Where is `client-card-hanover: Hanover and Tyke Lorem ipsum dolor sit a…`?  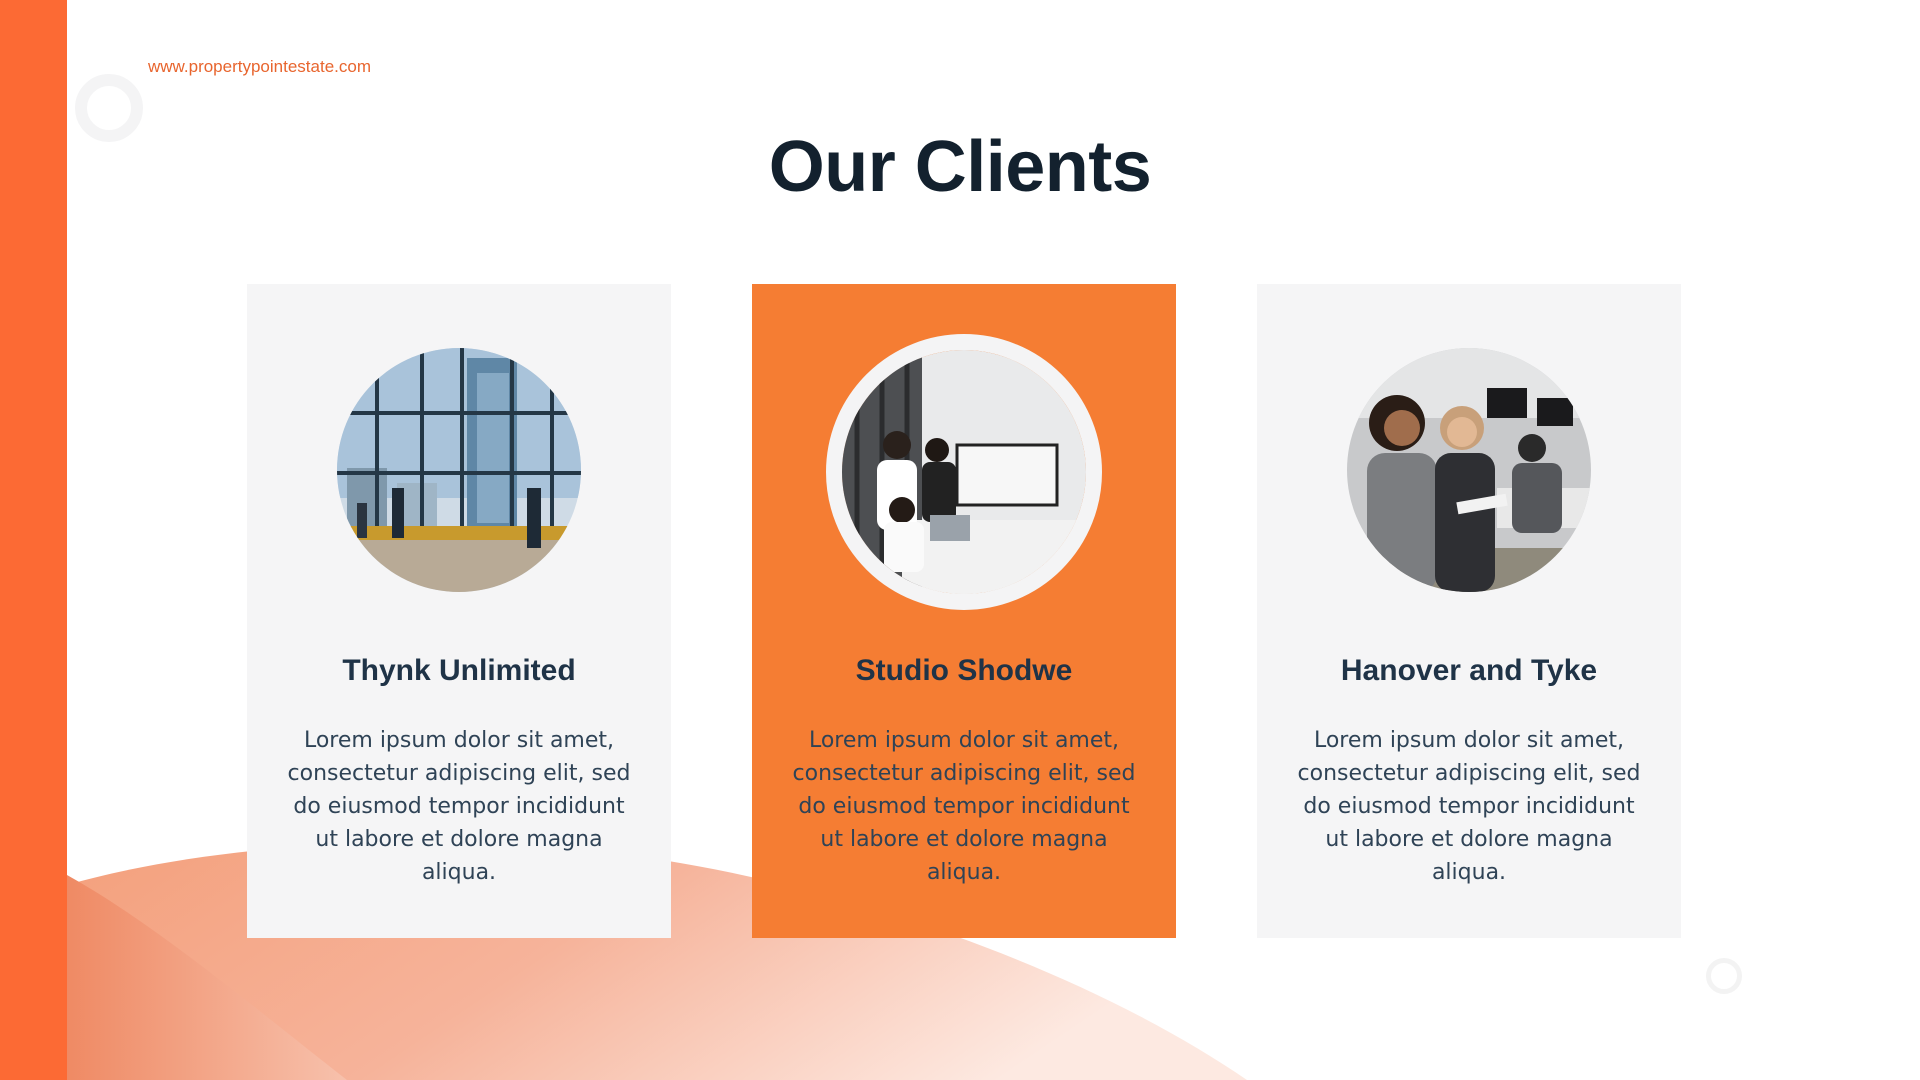 client-card-hanover: Hanover and Tyke Lorem ipsum dolor sit a… is located at coordinates (1469, 611).